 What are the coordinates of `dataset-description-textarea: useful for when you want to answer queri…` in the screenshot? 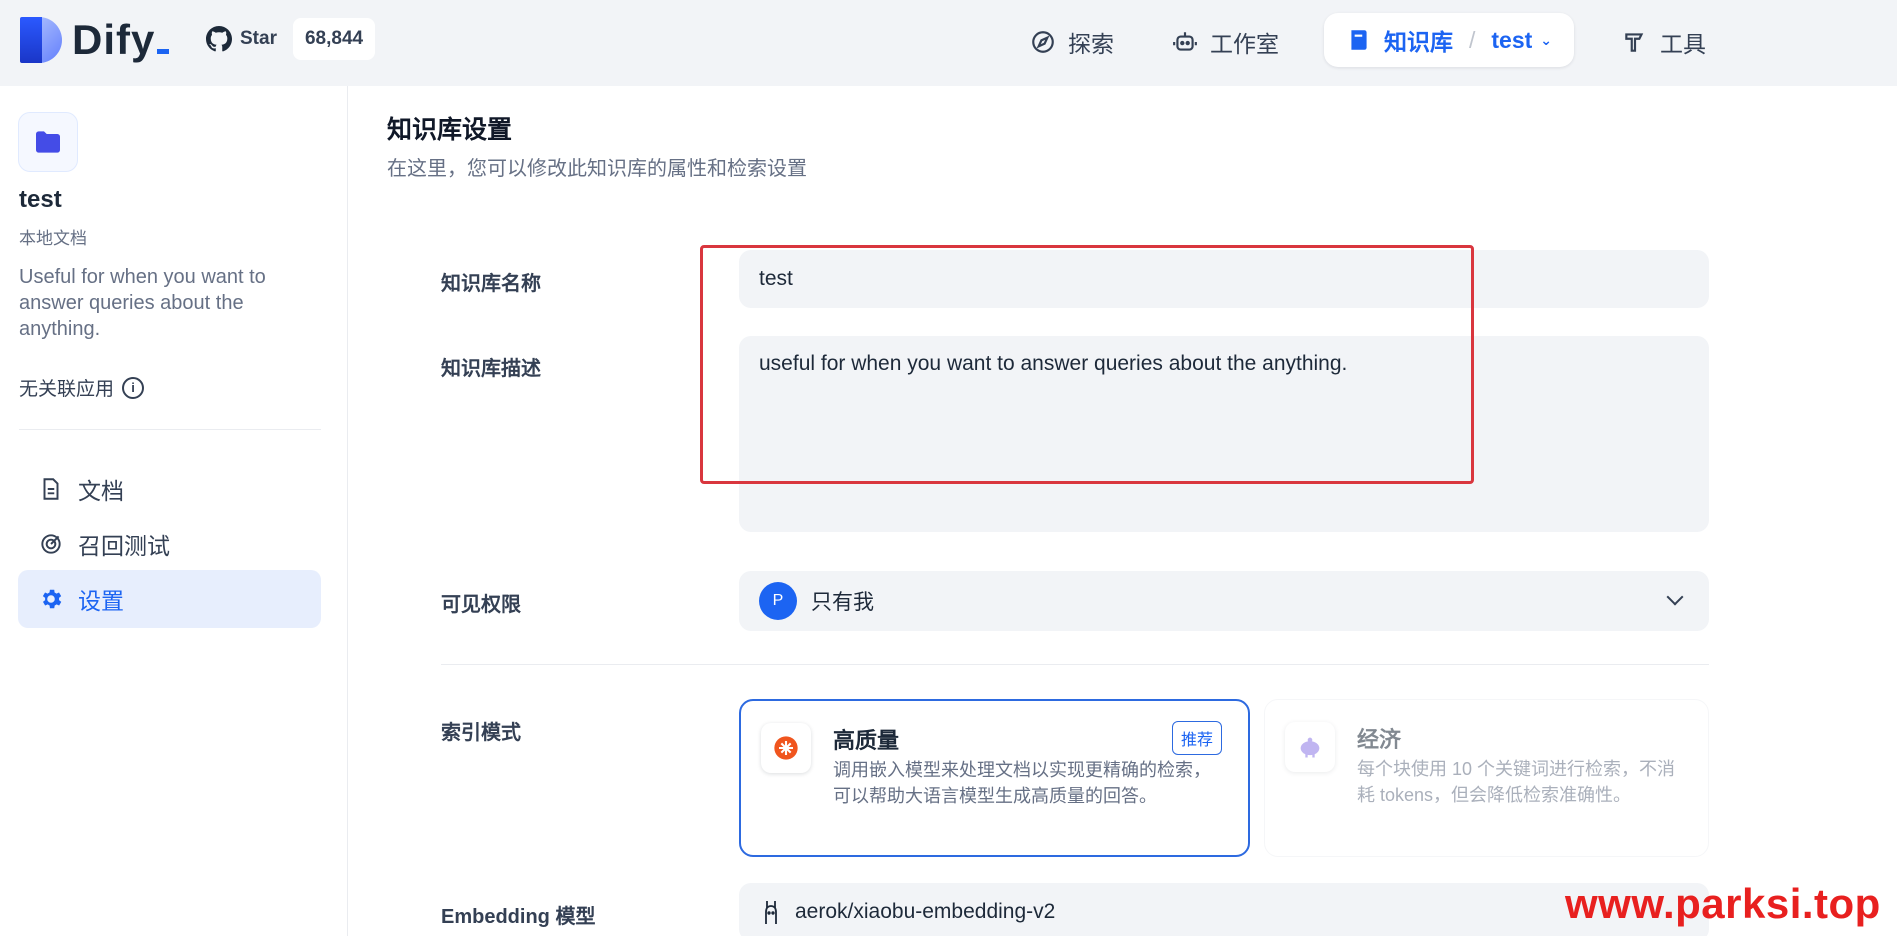 It's located at (1224, 434).